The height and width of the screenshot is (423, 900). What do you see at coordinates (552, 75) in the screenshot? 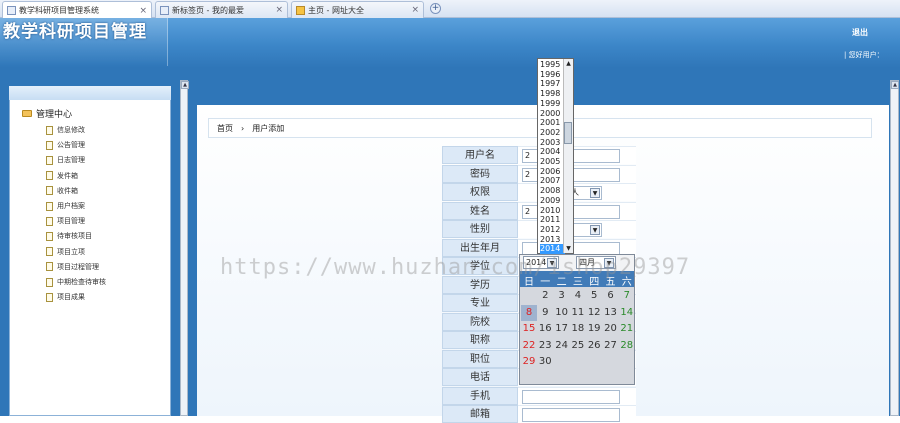
I see `year-option: 1996` at bounding box center [552, 75].